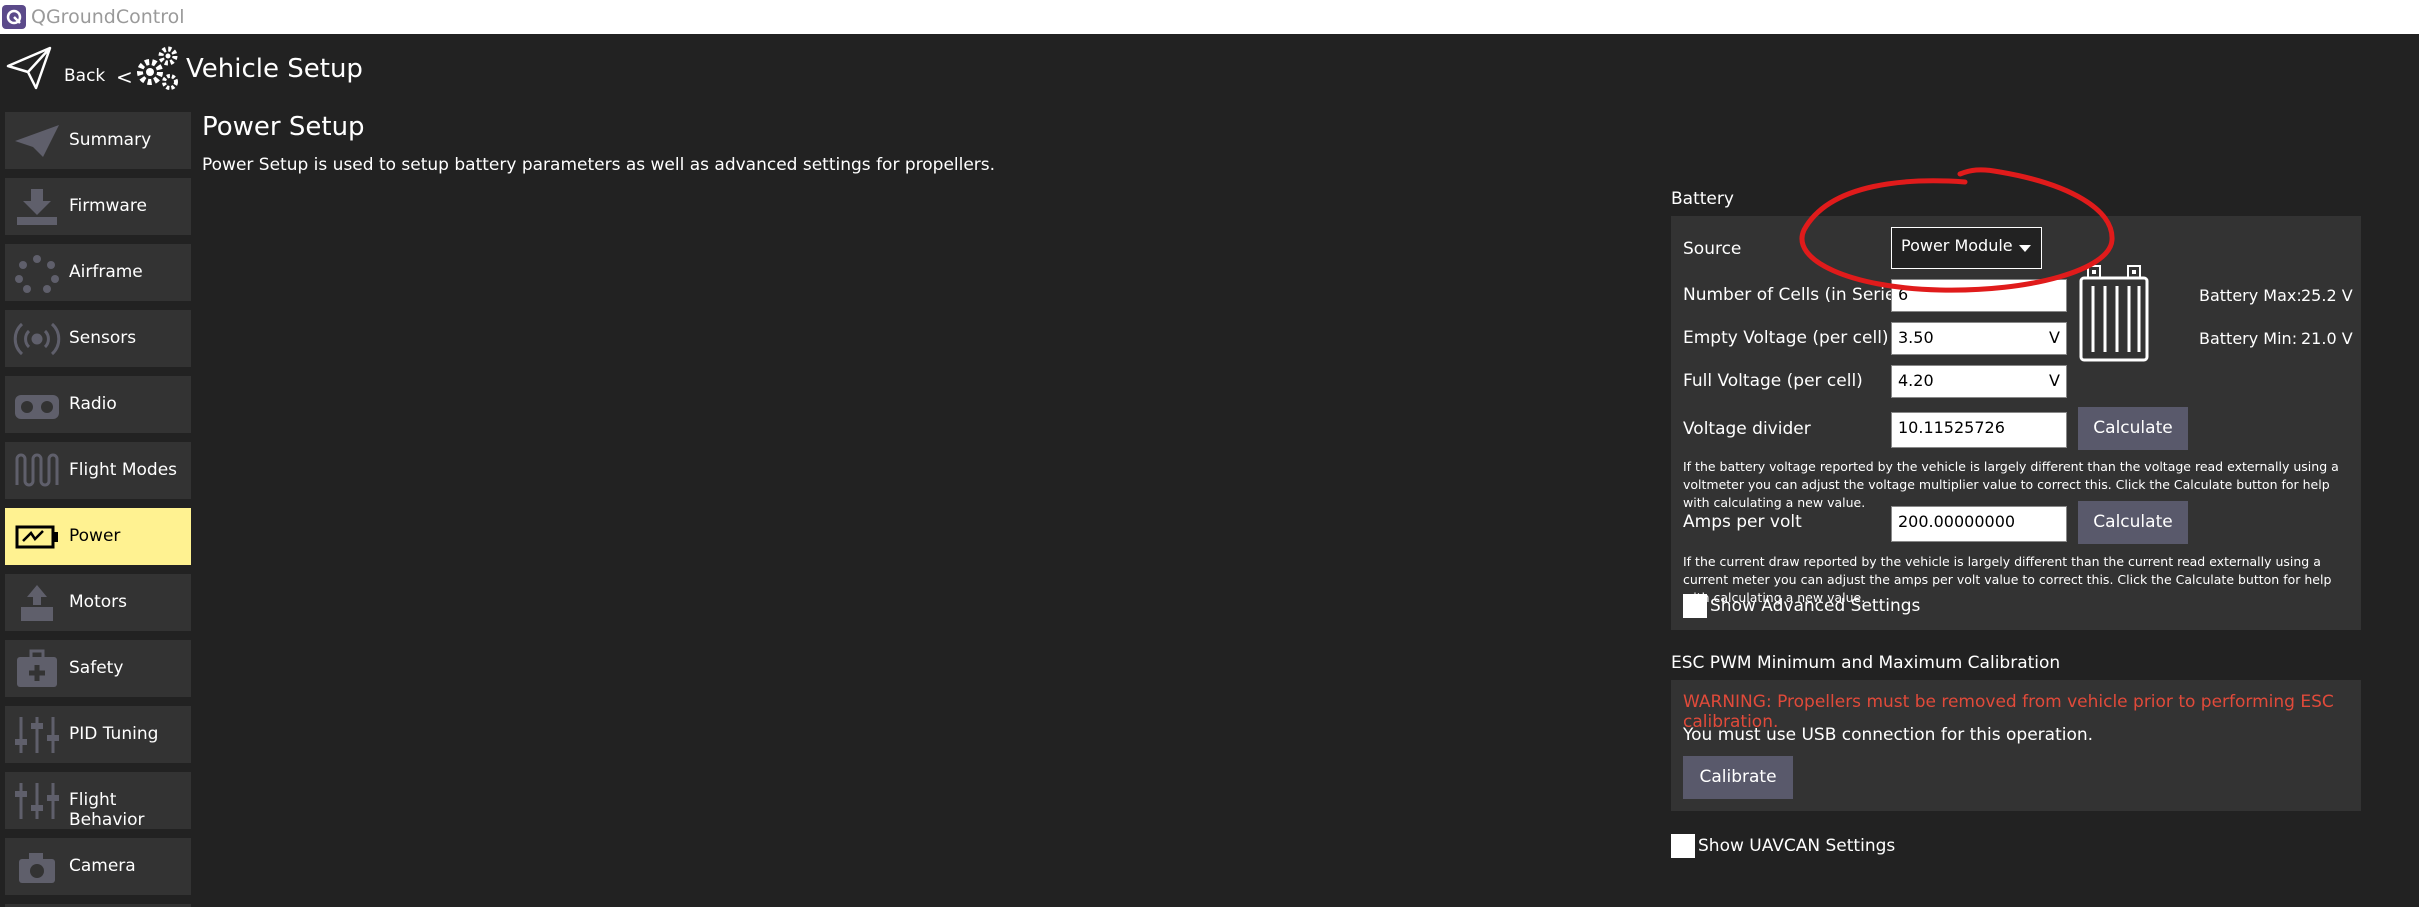 The height and width of the screenshot is (907, 2419). I want to click on sidebar-item-label: Motors, so click(98, 602).